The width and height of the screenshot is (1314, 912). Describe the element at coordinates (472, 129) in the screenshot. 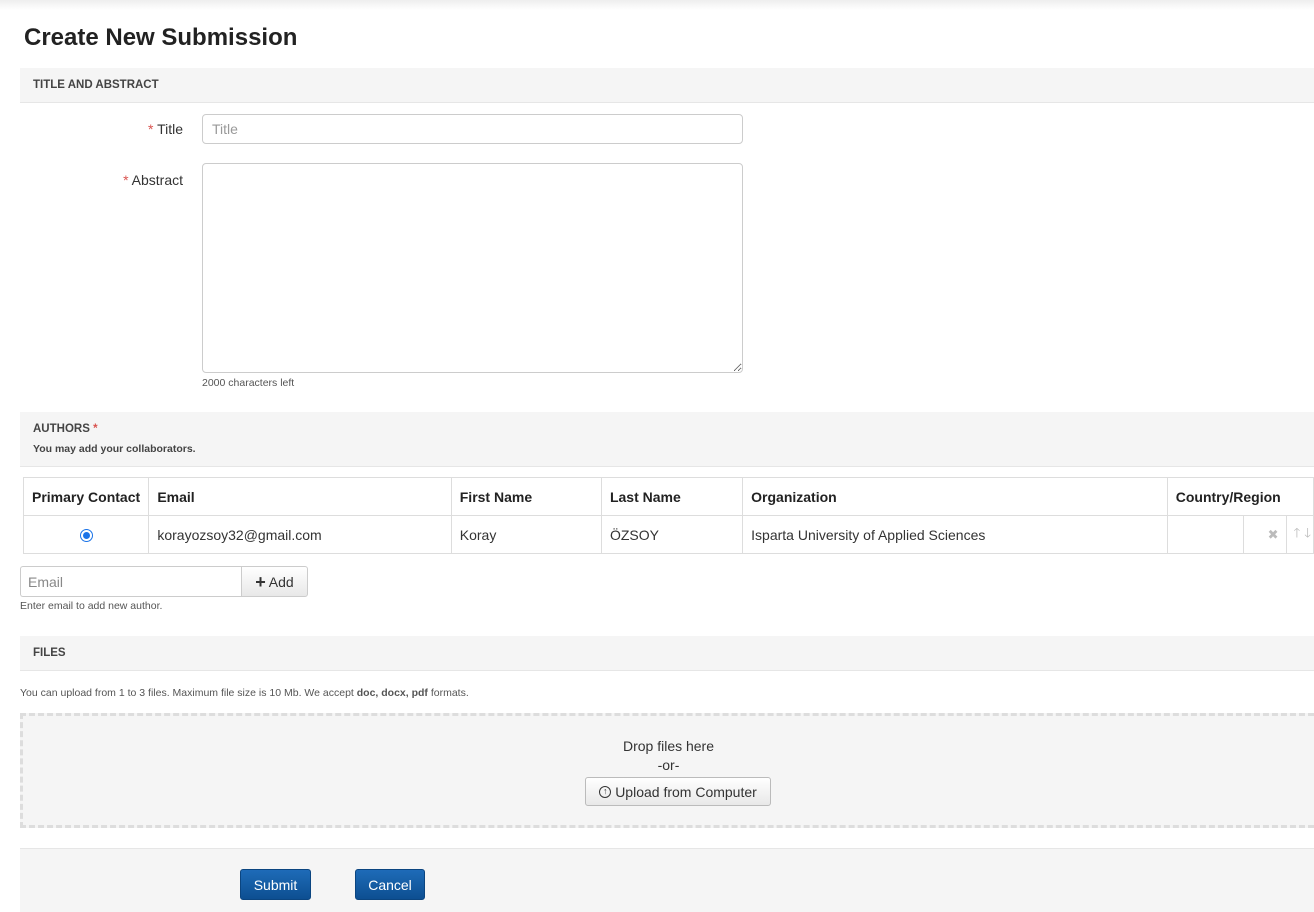

I see `title-input` at that location.